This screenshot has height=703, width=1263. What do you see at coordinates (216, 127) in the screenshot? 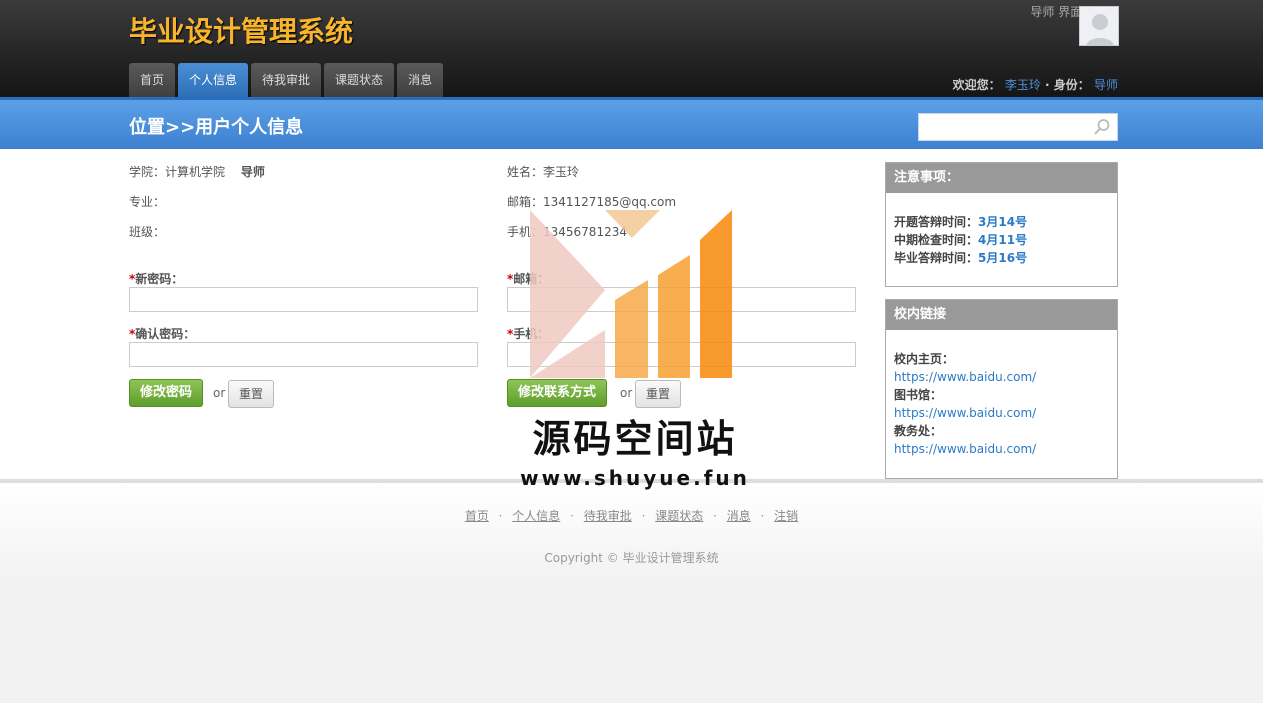
I see `page-title: 位置>>用户个人信息` at bounding box center [216, 127].